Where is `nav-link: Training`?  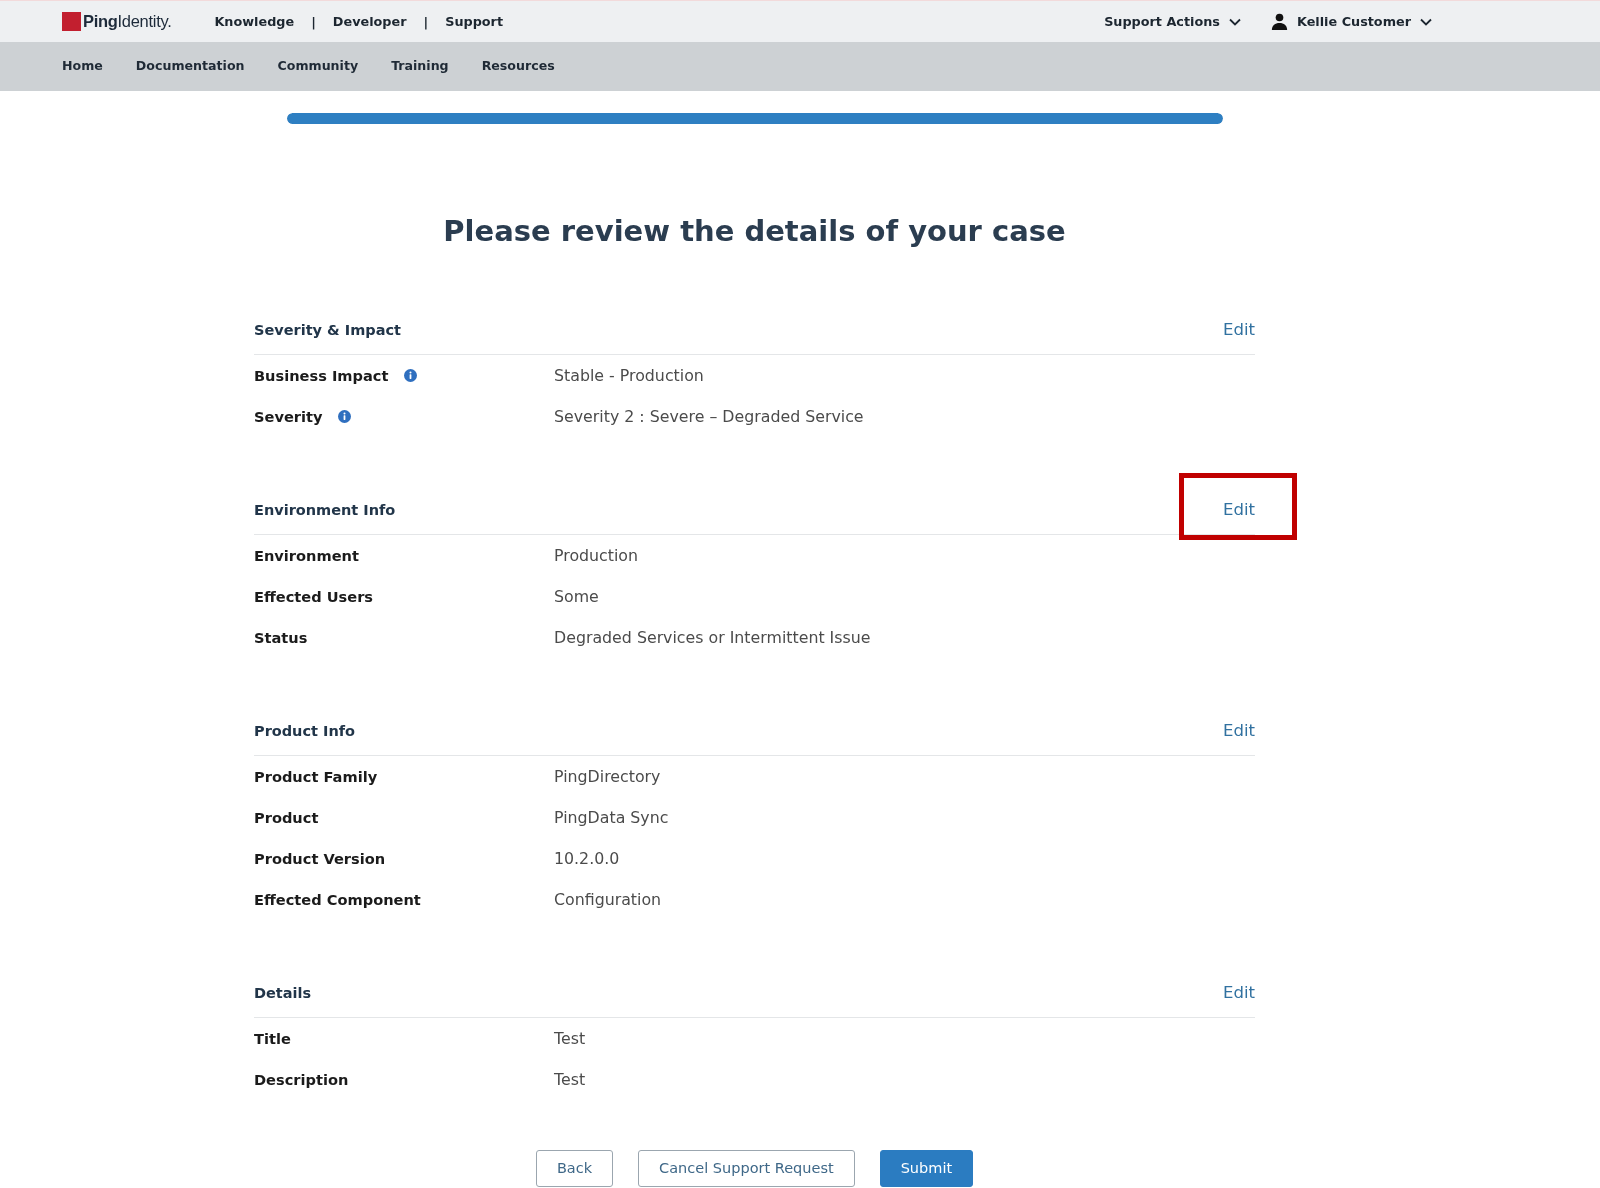 nav-link: Training is located at coordinates (420, 66).